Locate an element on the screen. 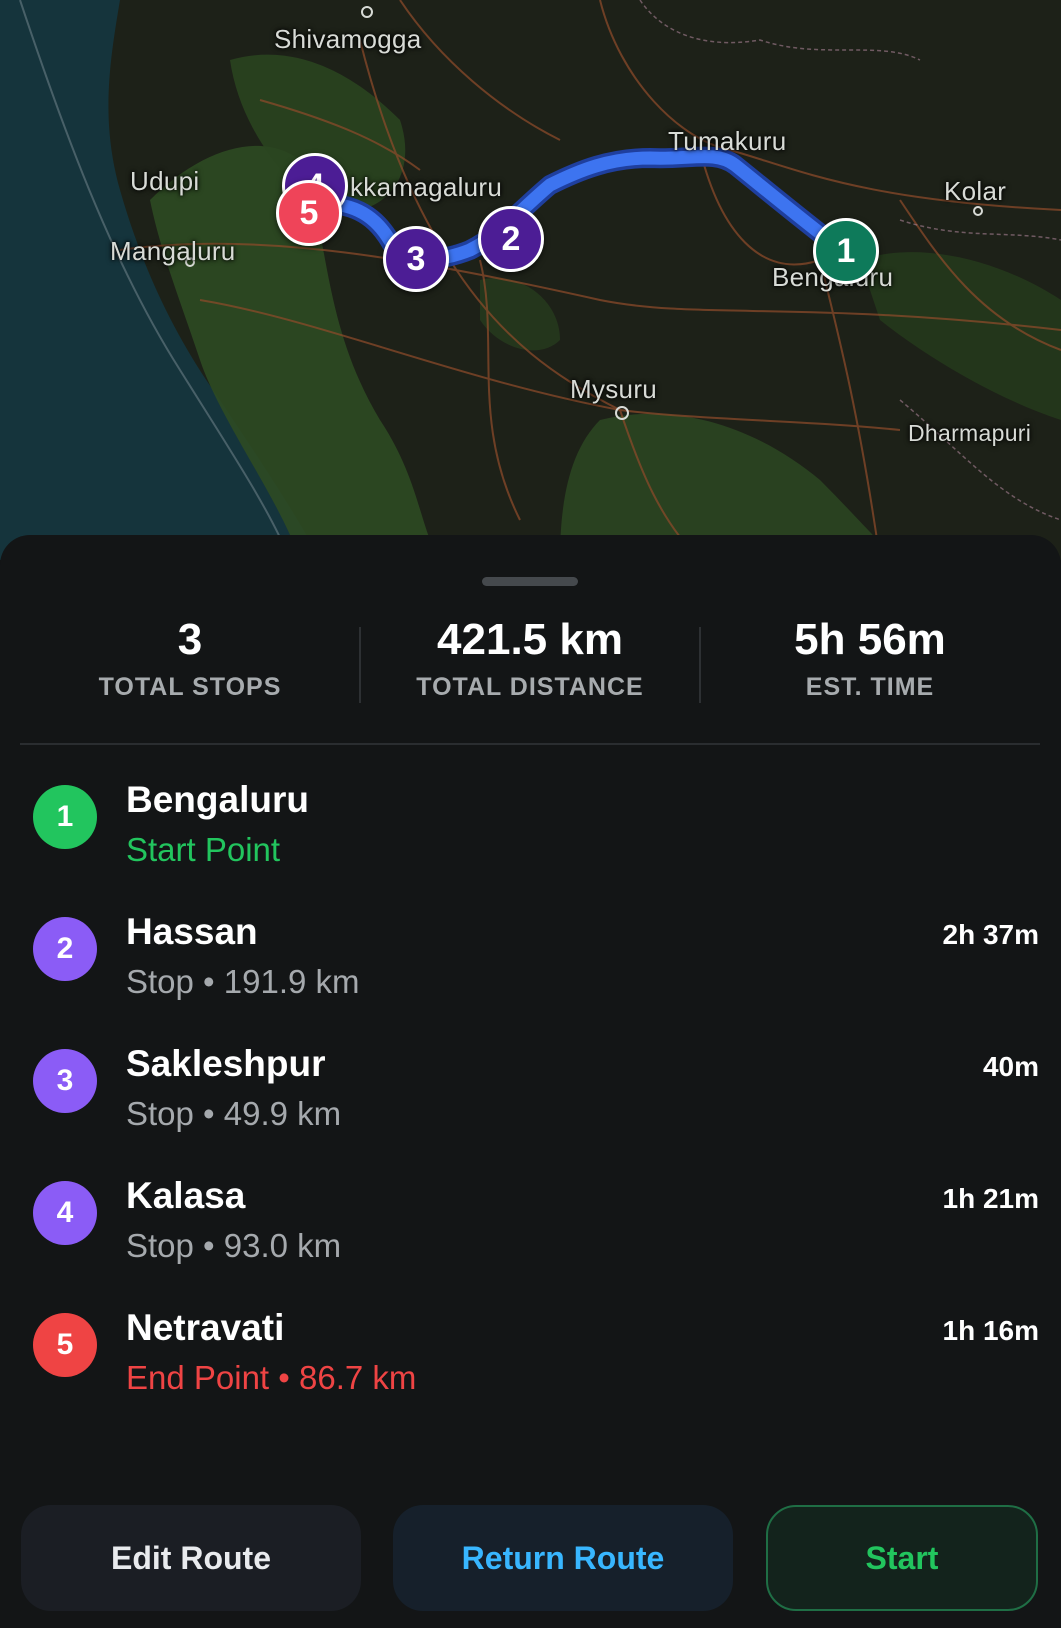 The image size is (1061, 1628). est-time-value: 5h 56m is located at coordinates (870, 639).